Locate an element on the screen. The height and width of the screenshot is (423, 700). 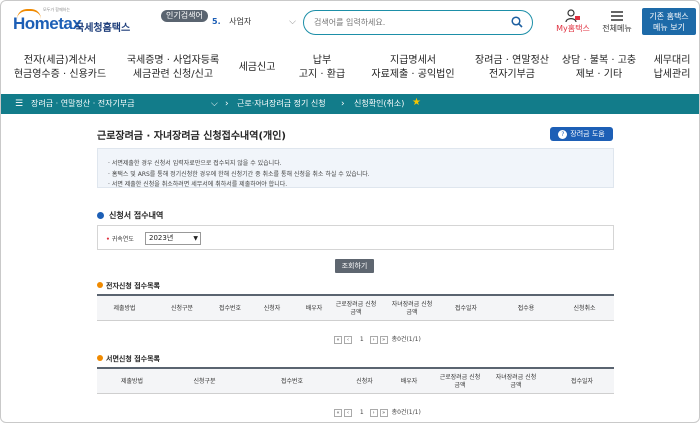
hamburger-icon is located at coordinates (617, 16).